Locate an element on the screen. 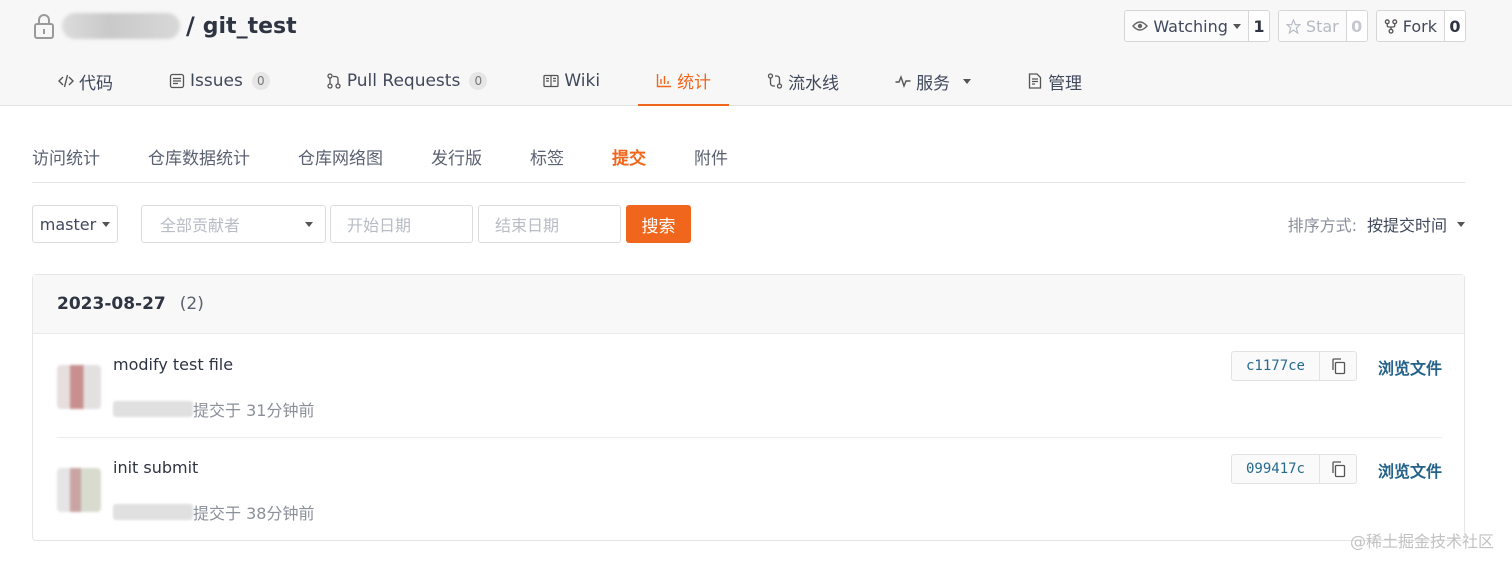 The width and height of the screenshot is (1512, 564). tab-wiki: Wiki is located at coordinates (571, 81).